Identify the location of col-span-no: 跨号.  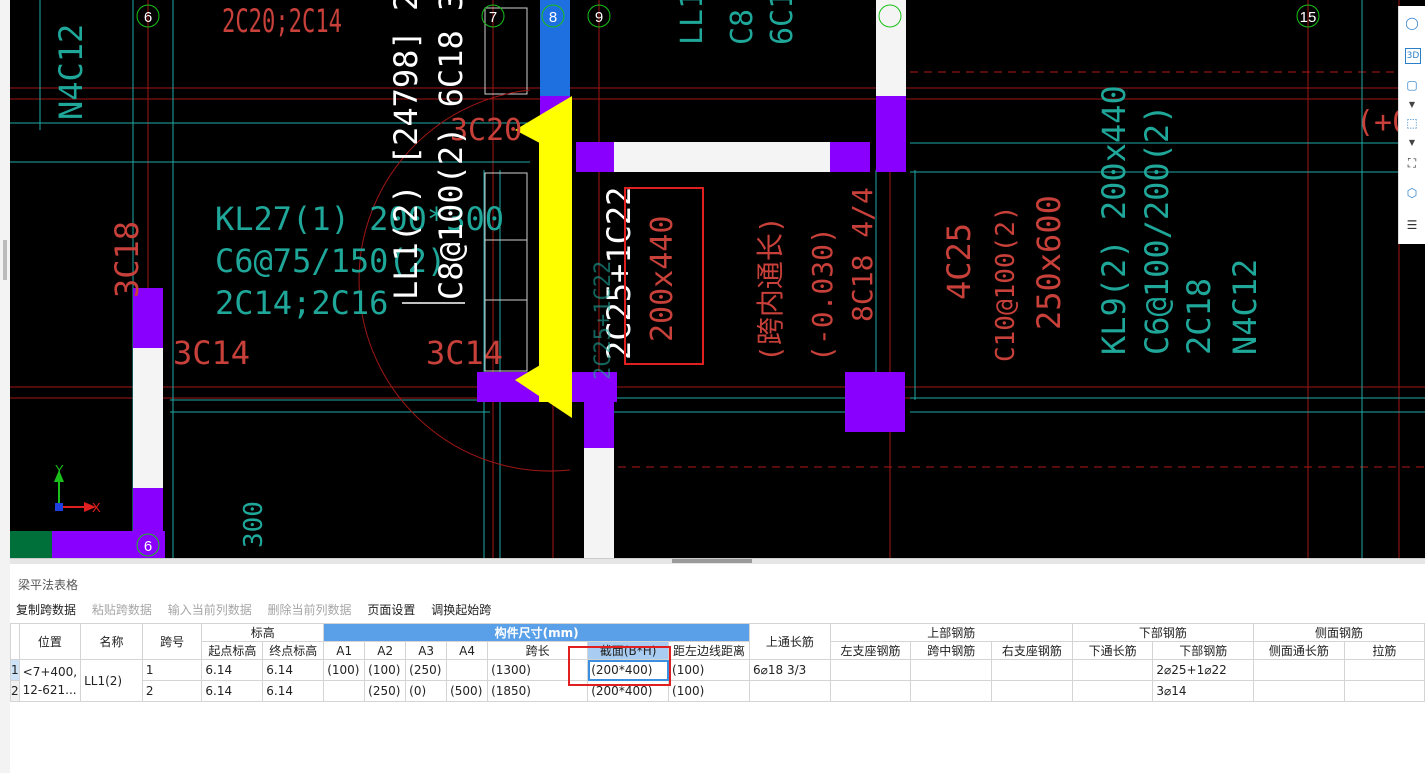
(172, 641).